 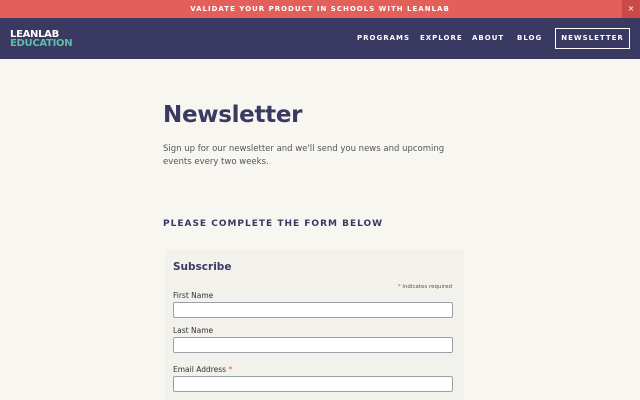 I want to click on form-title: Subscribe, so click(x=202, y=267).